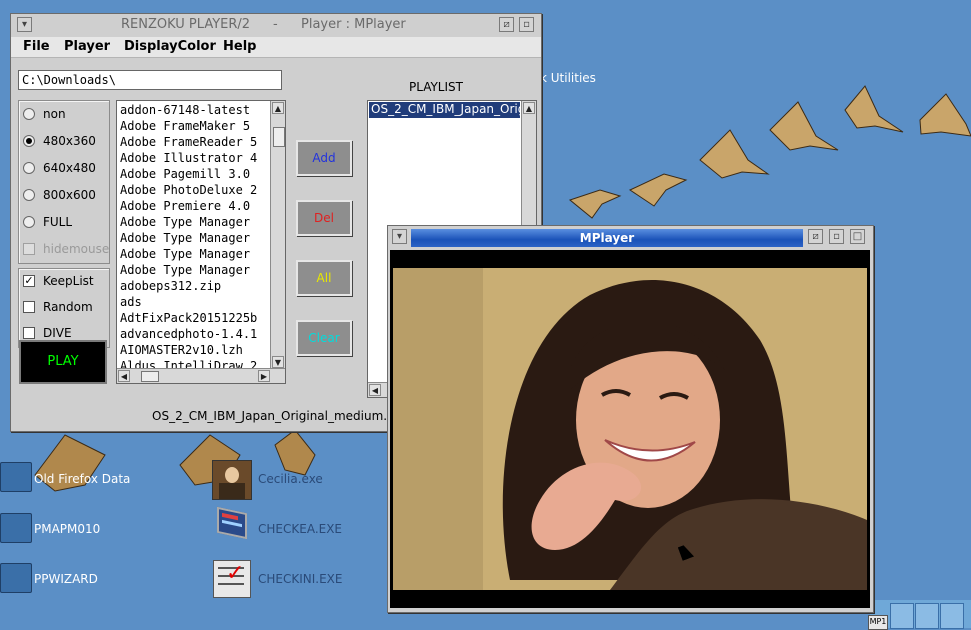  I want to click on play-button: PLAY, so click(63, 362).